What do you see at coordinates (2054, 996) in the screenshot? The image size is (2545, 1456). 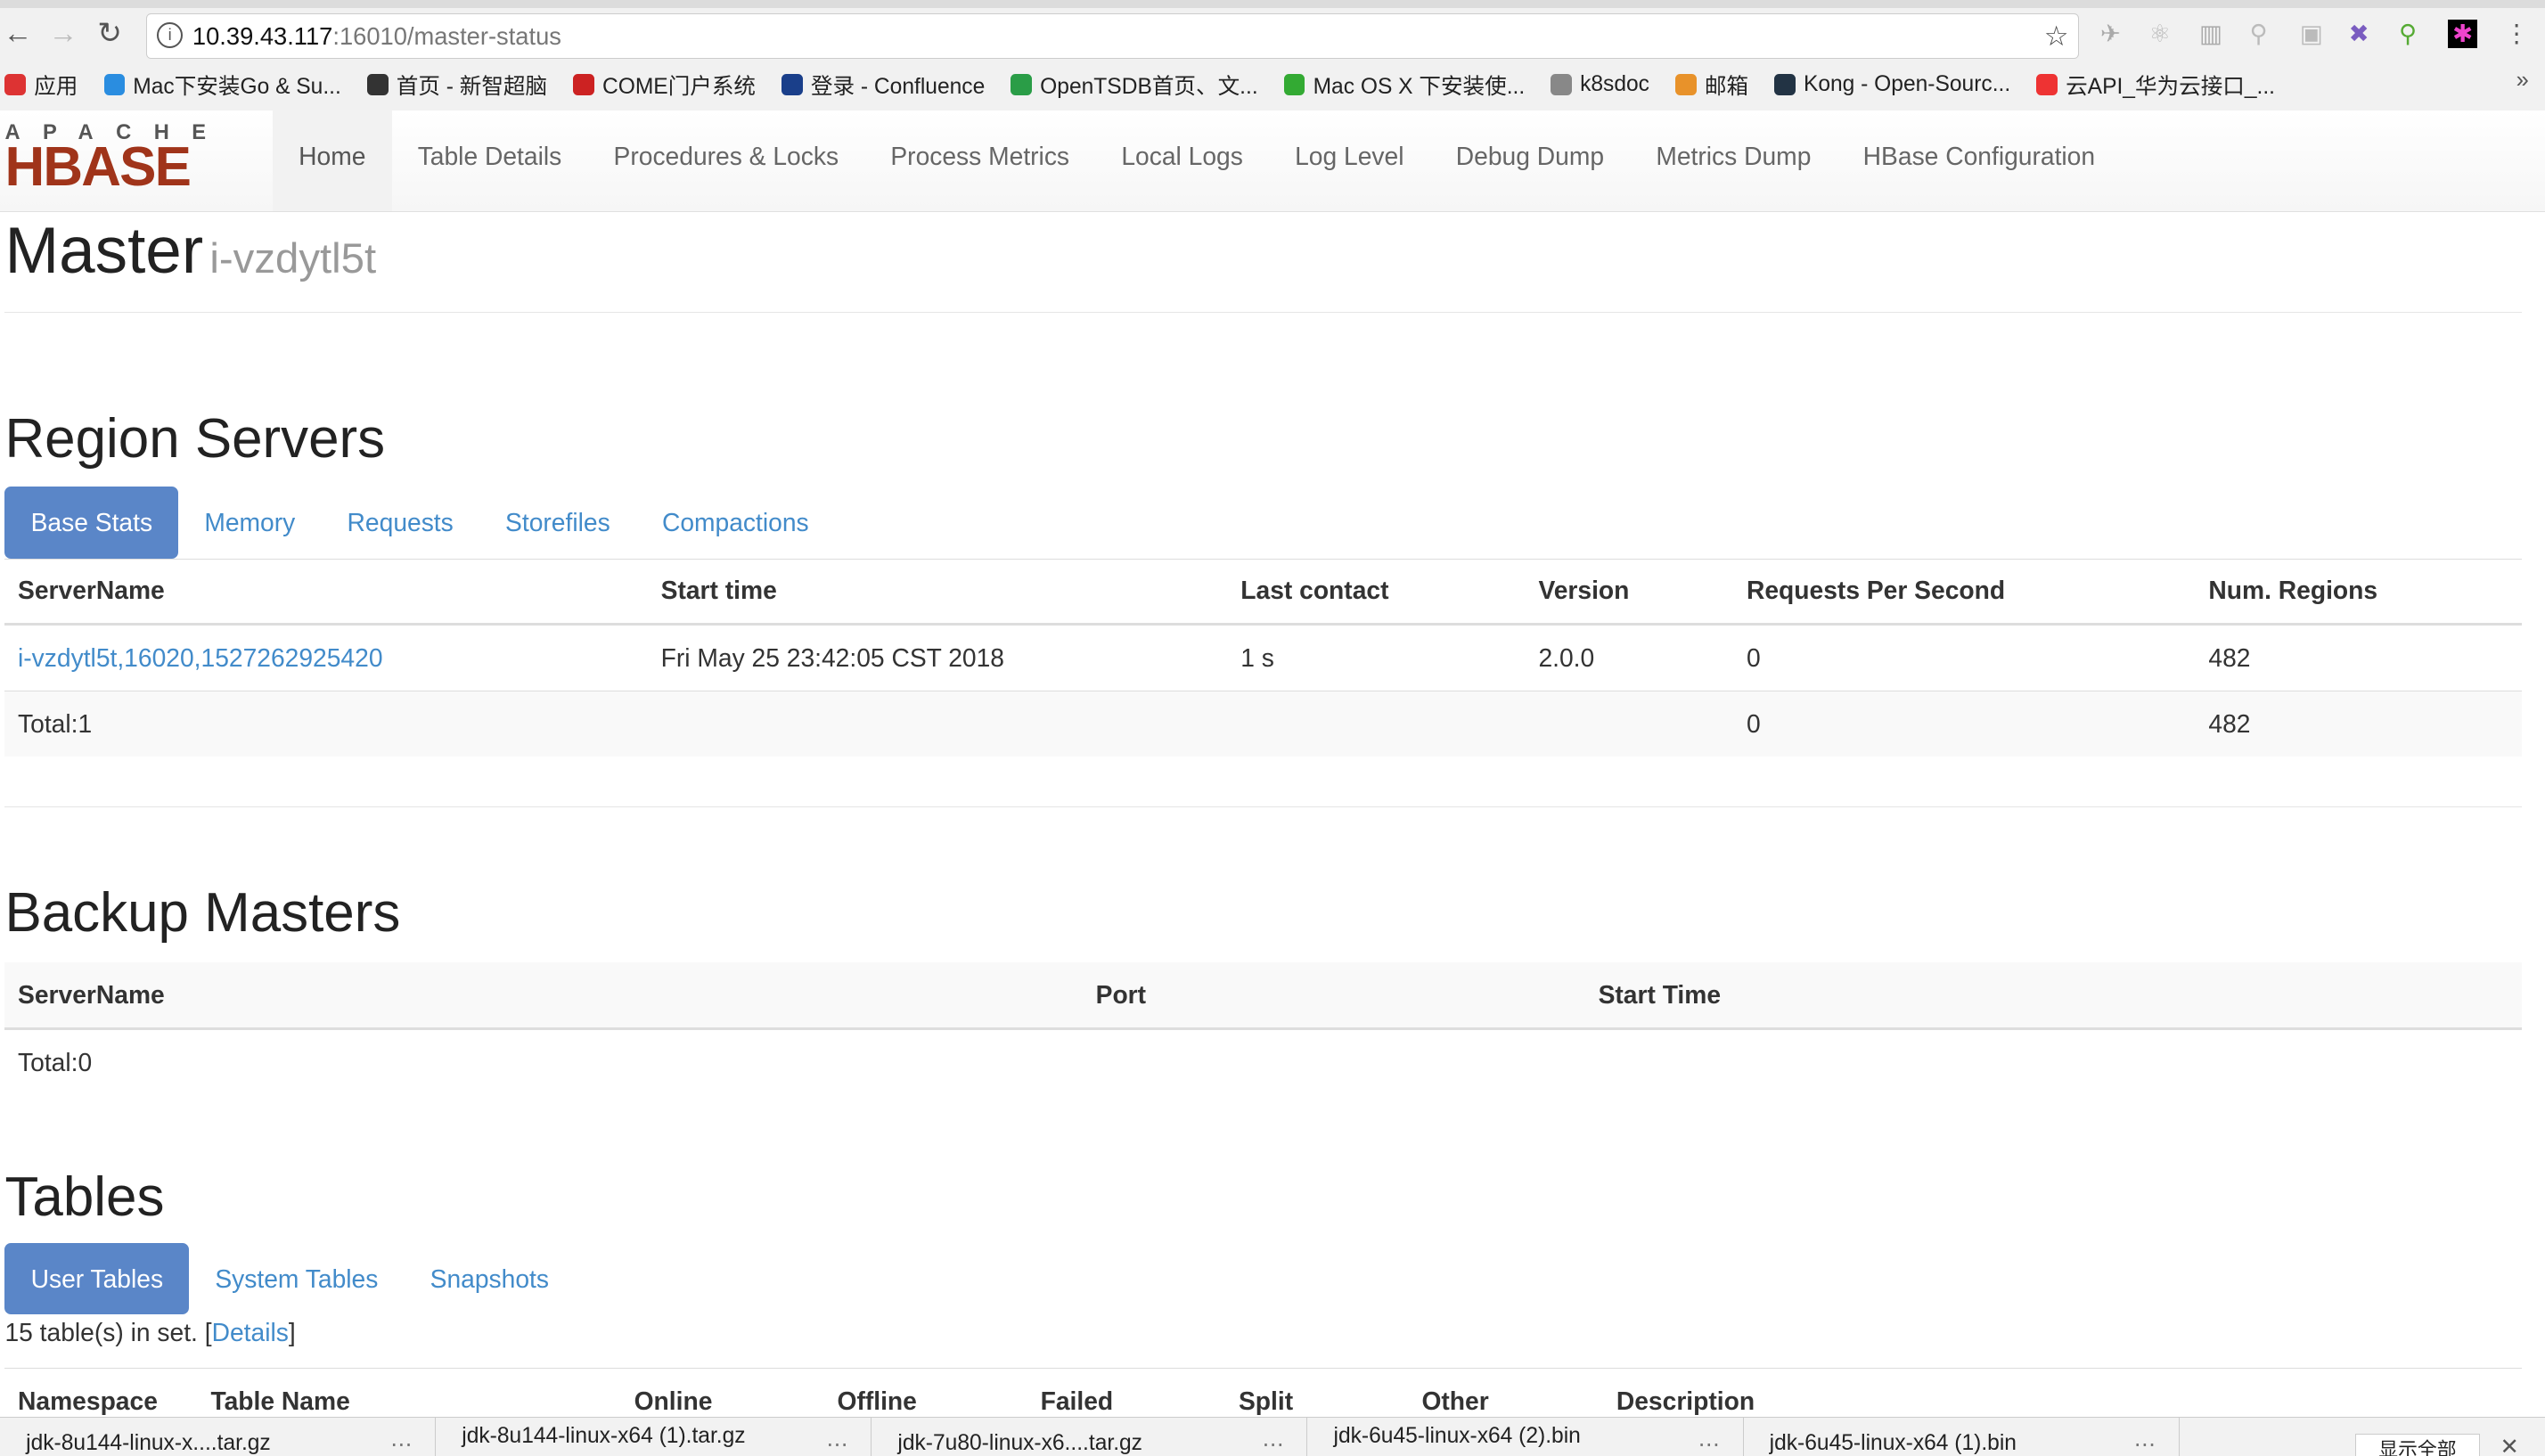 I see `column-header: Start Time` at bounding box center [2054, 996].